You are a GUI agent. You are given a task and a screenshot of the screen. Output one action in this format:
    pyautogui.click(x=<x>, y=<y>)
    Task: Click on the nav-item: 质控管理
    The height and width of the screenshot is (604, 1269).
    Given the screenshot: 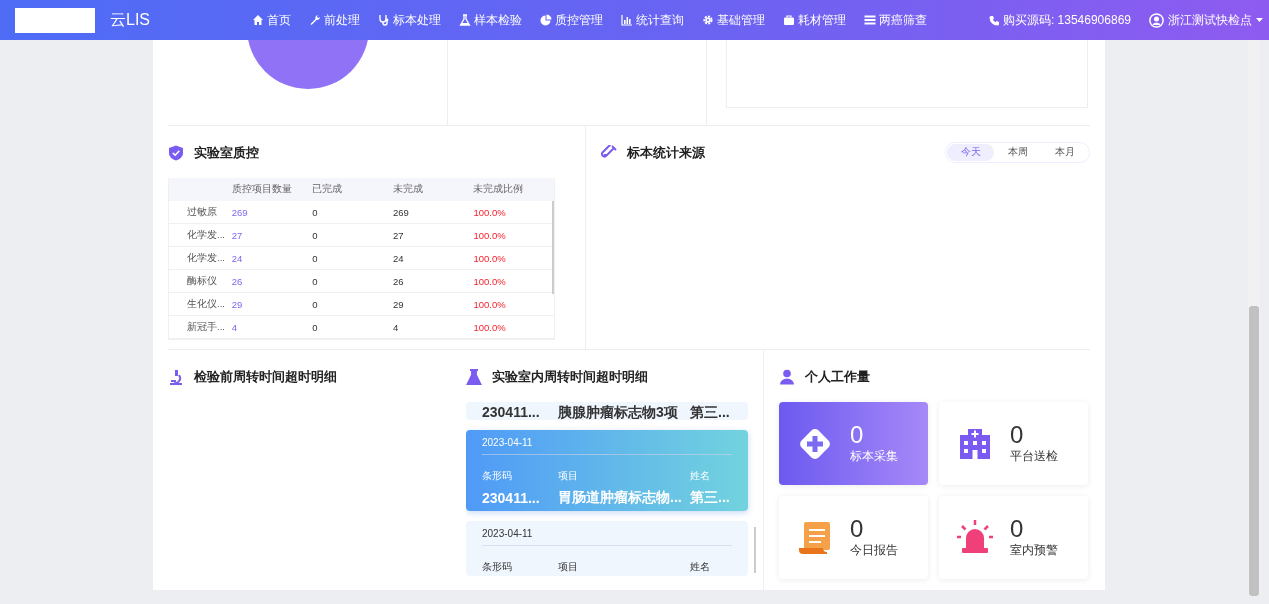 What is the action you would take?
    pyautogui.click(x=571, y=20)
    